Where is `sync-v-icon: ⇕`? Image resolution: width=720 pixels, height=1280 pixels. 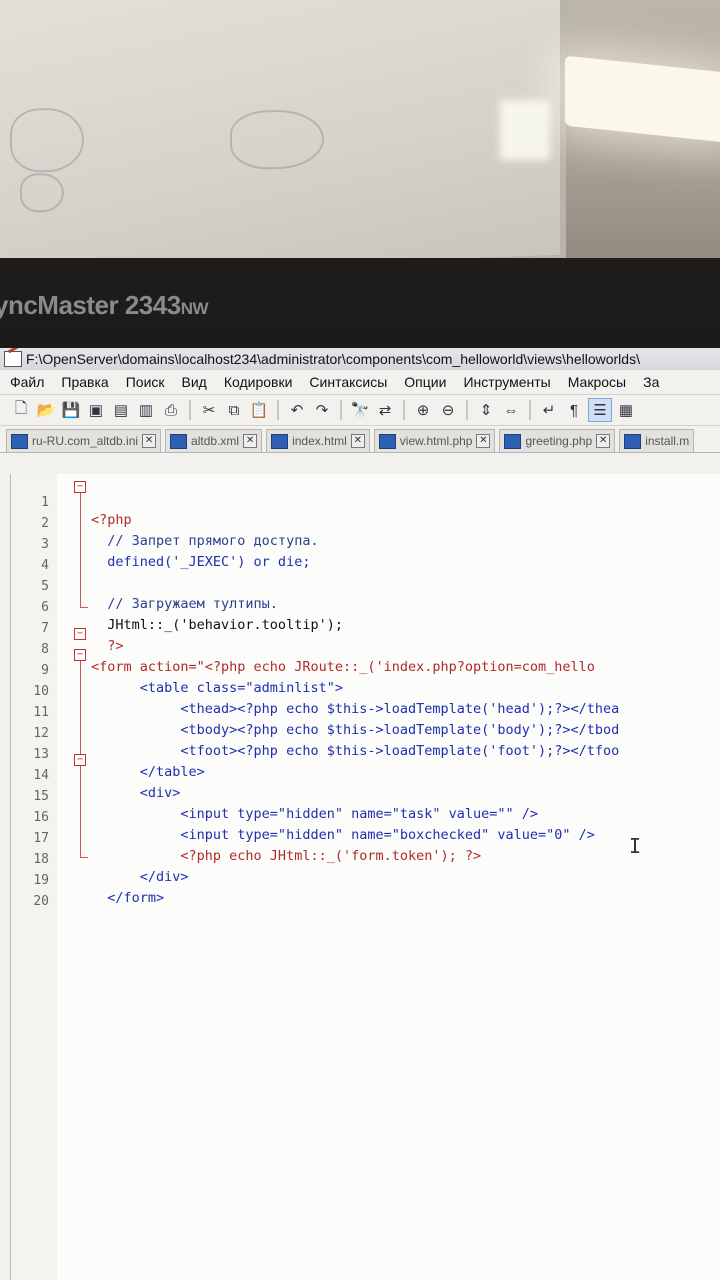 sync-v-icon: ⇕ is located at coordinates (486, 410).